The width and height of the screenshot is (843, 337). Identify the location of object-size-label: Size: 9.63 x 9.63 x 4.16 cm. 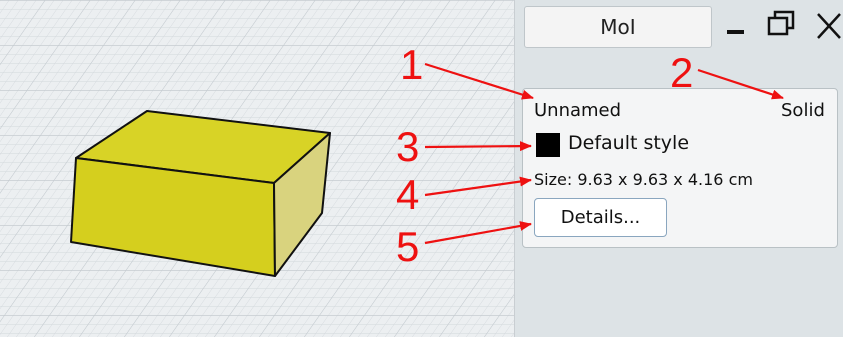
(643, 179).